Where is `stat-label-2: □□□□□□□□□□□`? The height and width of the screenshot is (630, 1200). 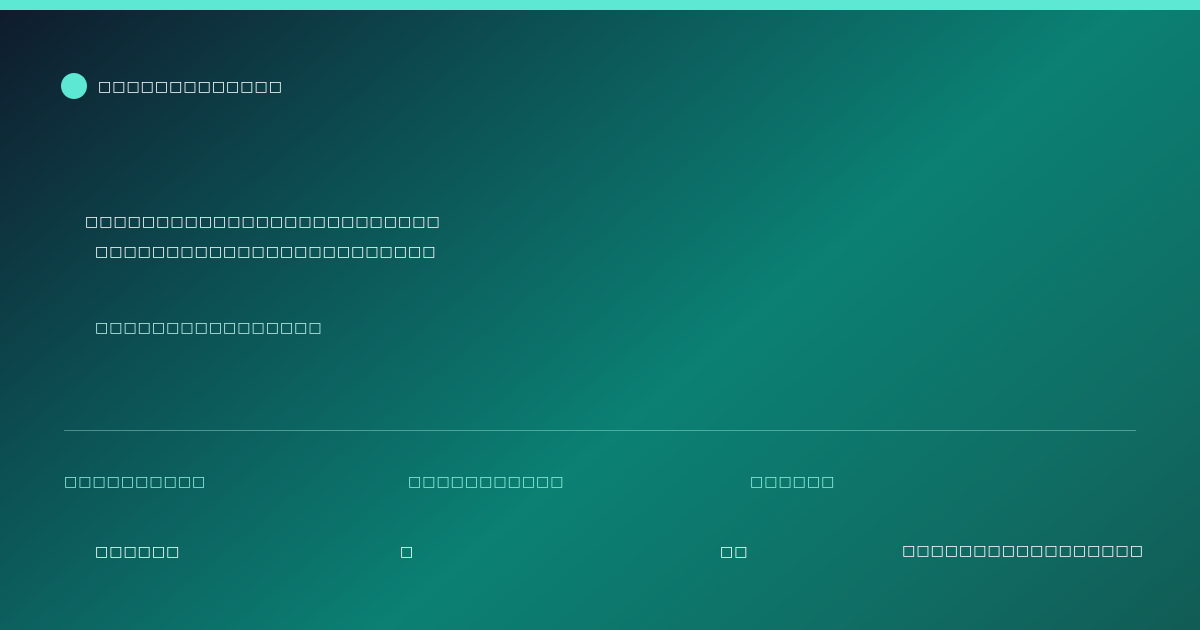
stat-label-2: □□□□□□□□□□□ is located at coordinates (486, 482).